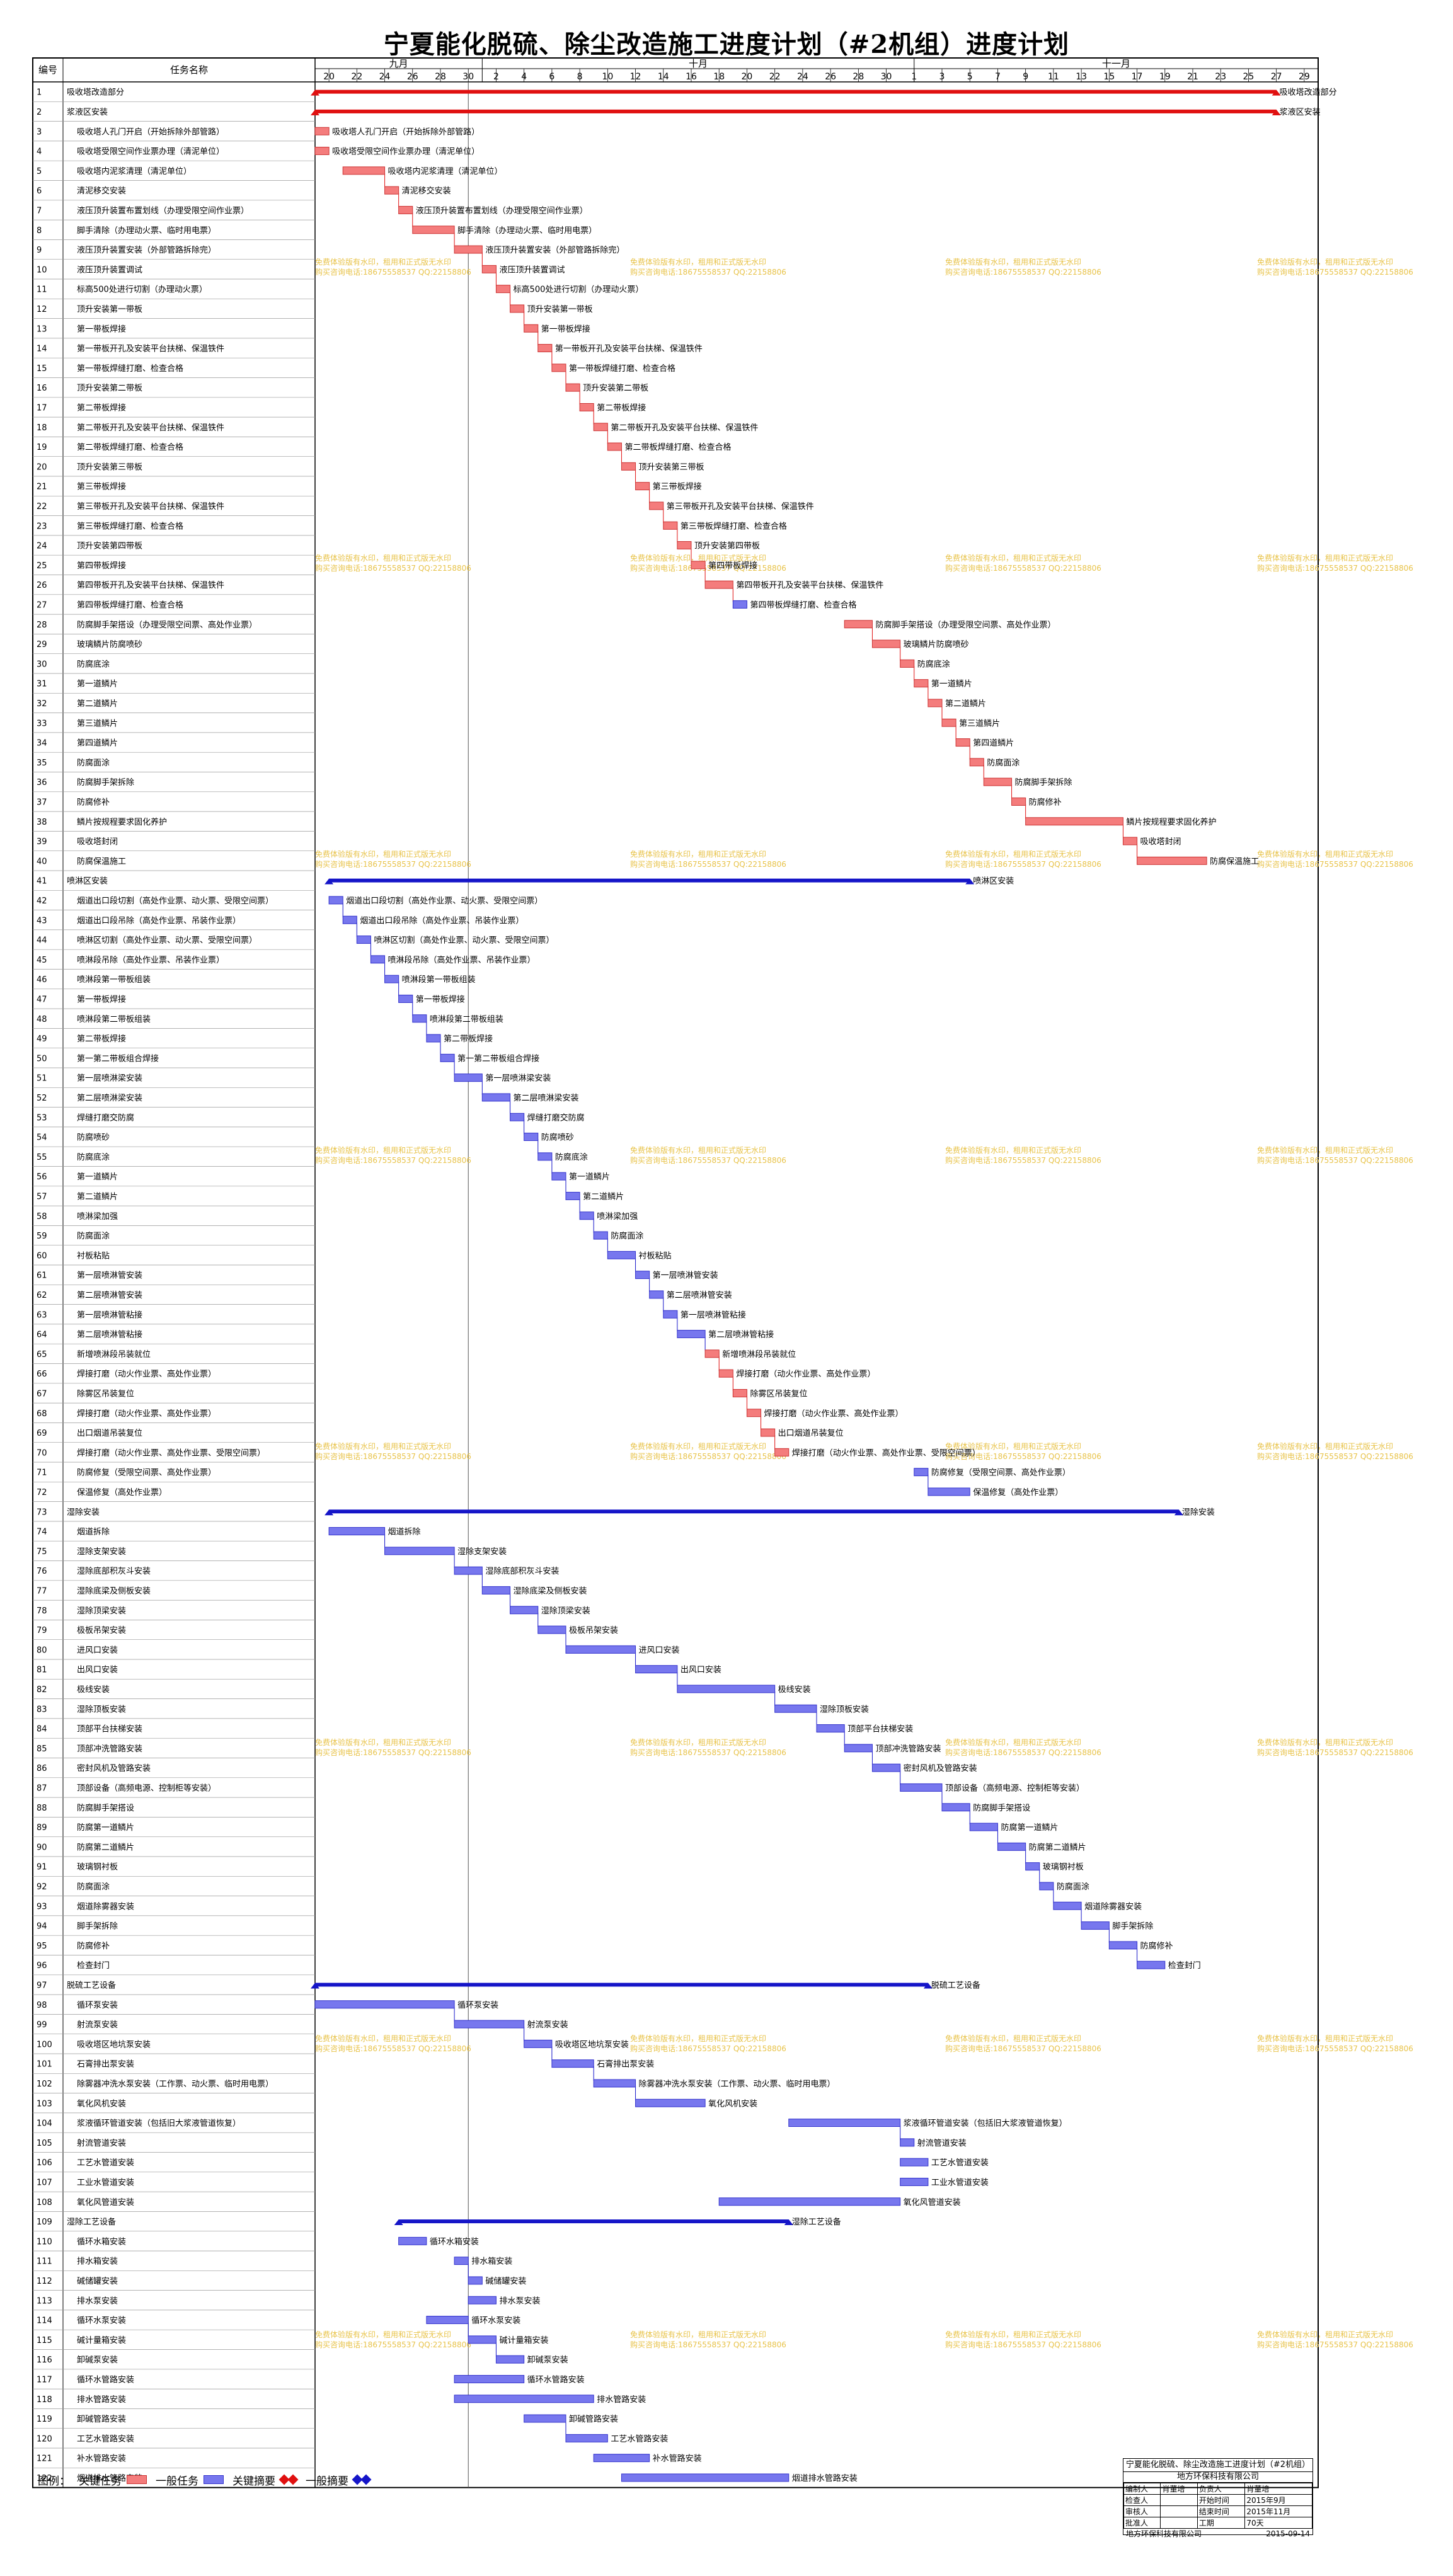 The width and height of the screenshot is (1453, 2576). Describe the element at coordinates (496, 77) in the screenshot. I see `day-label: 2` at that location.